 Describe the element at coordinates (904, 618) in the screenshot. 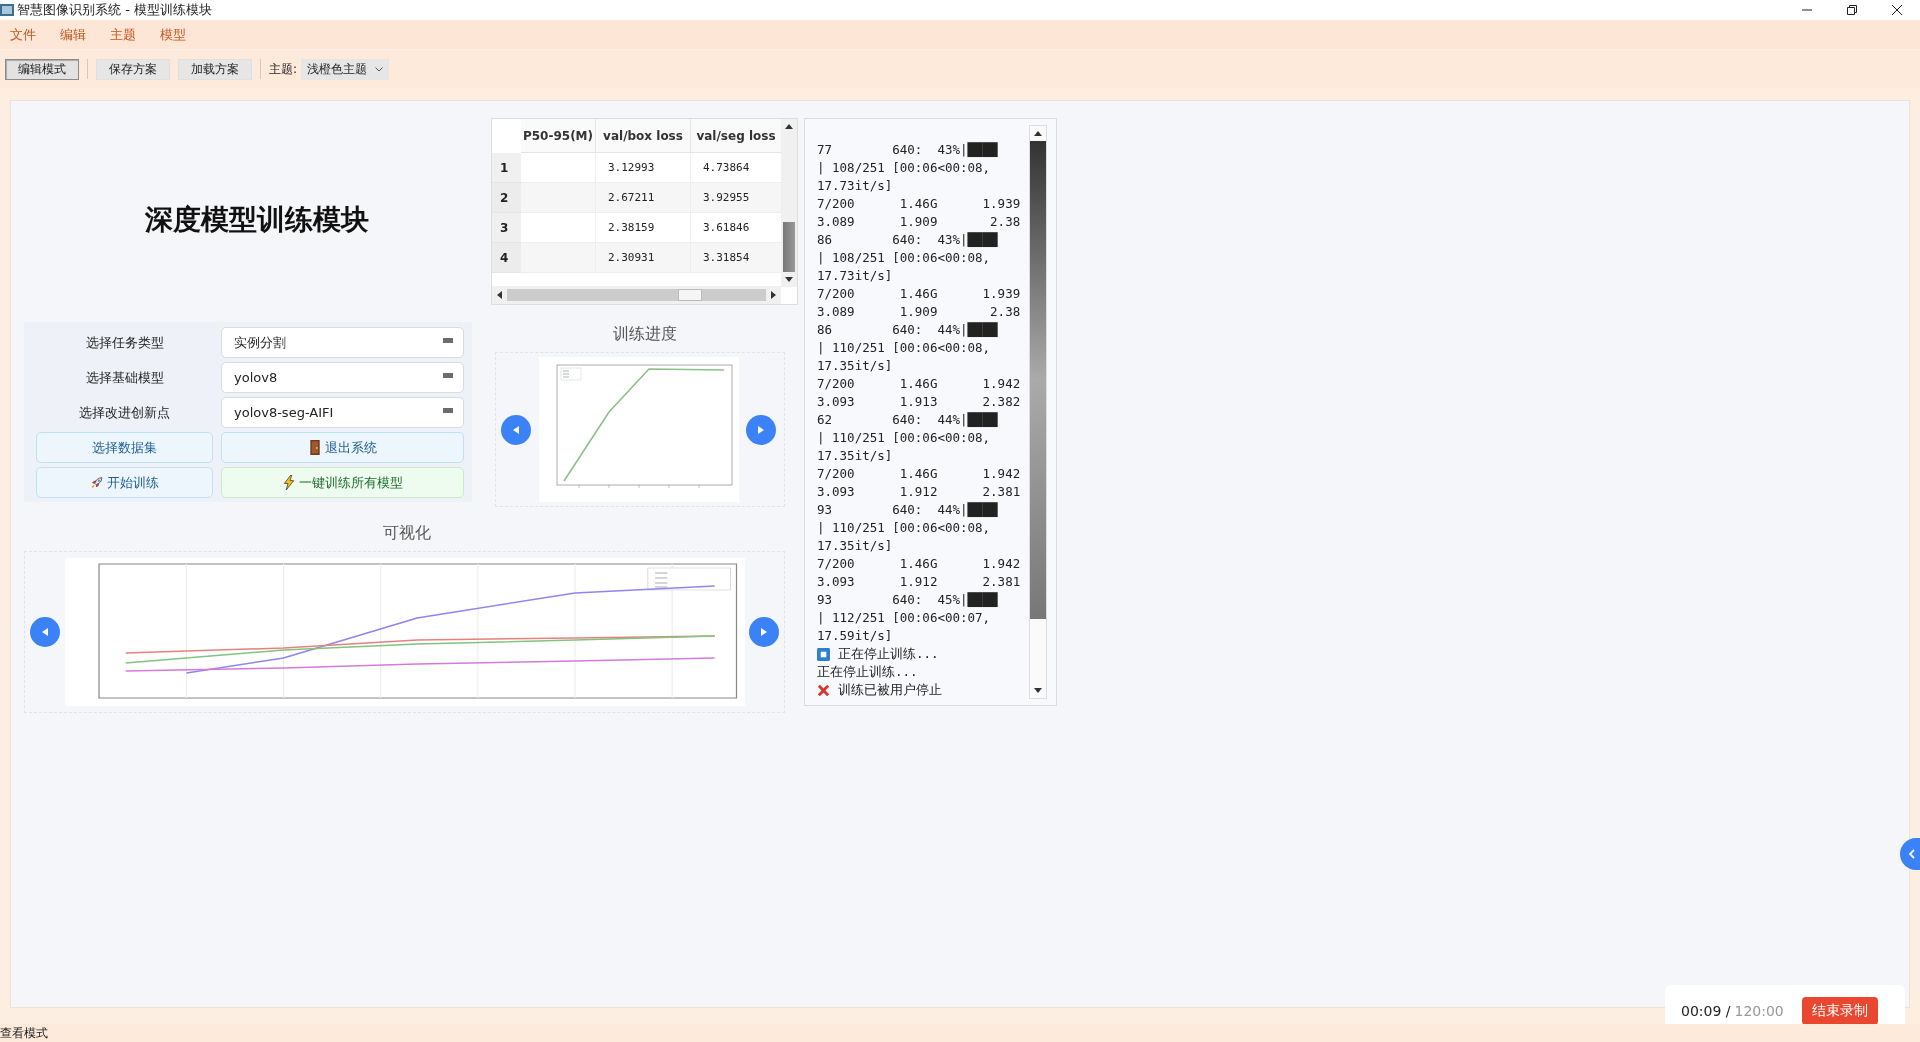

I see `log-line: | 112/251 [00:06<00:07,` at that location.